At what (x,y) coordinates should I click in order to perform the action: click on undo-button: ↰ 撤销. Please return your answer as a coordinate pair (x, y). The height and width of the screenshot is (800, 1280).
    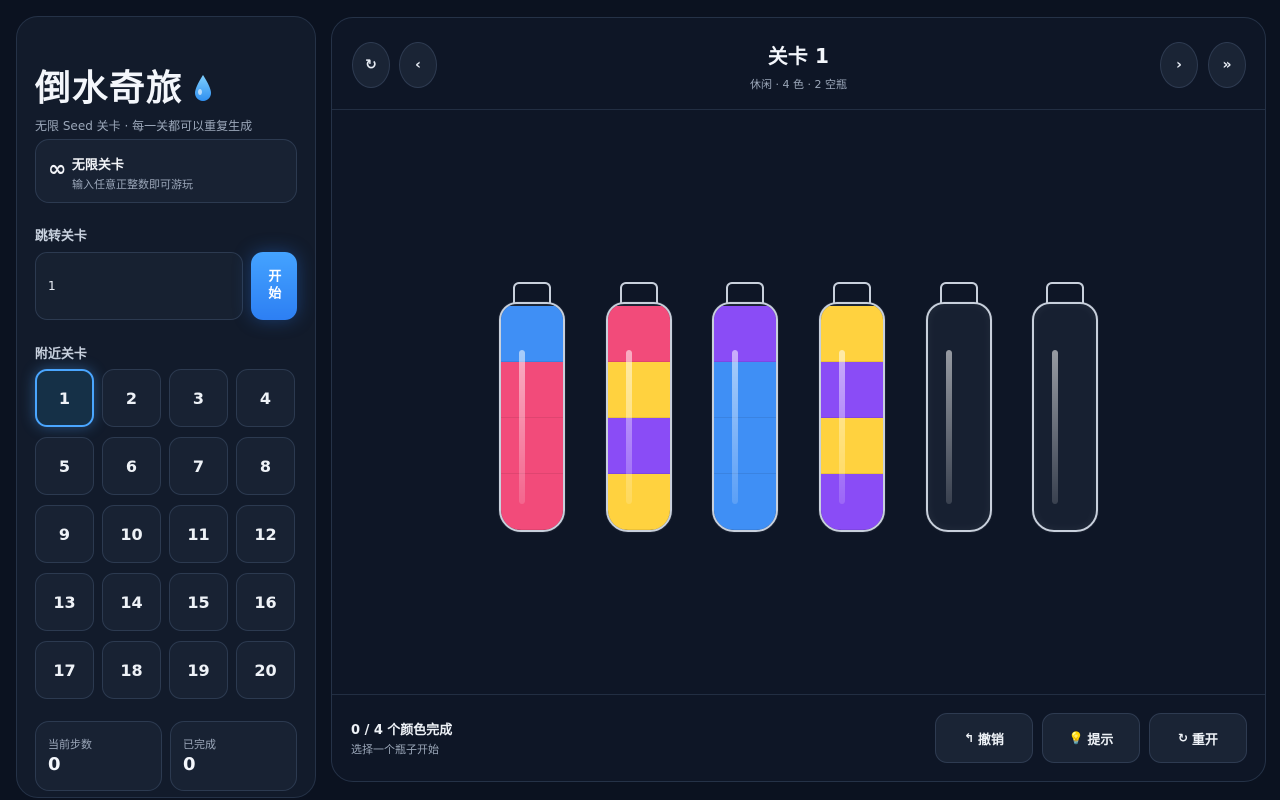
    Looking at the image, I should click on (984, 738).